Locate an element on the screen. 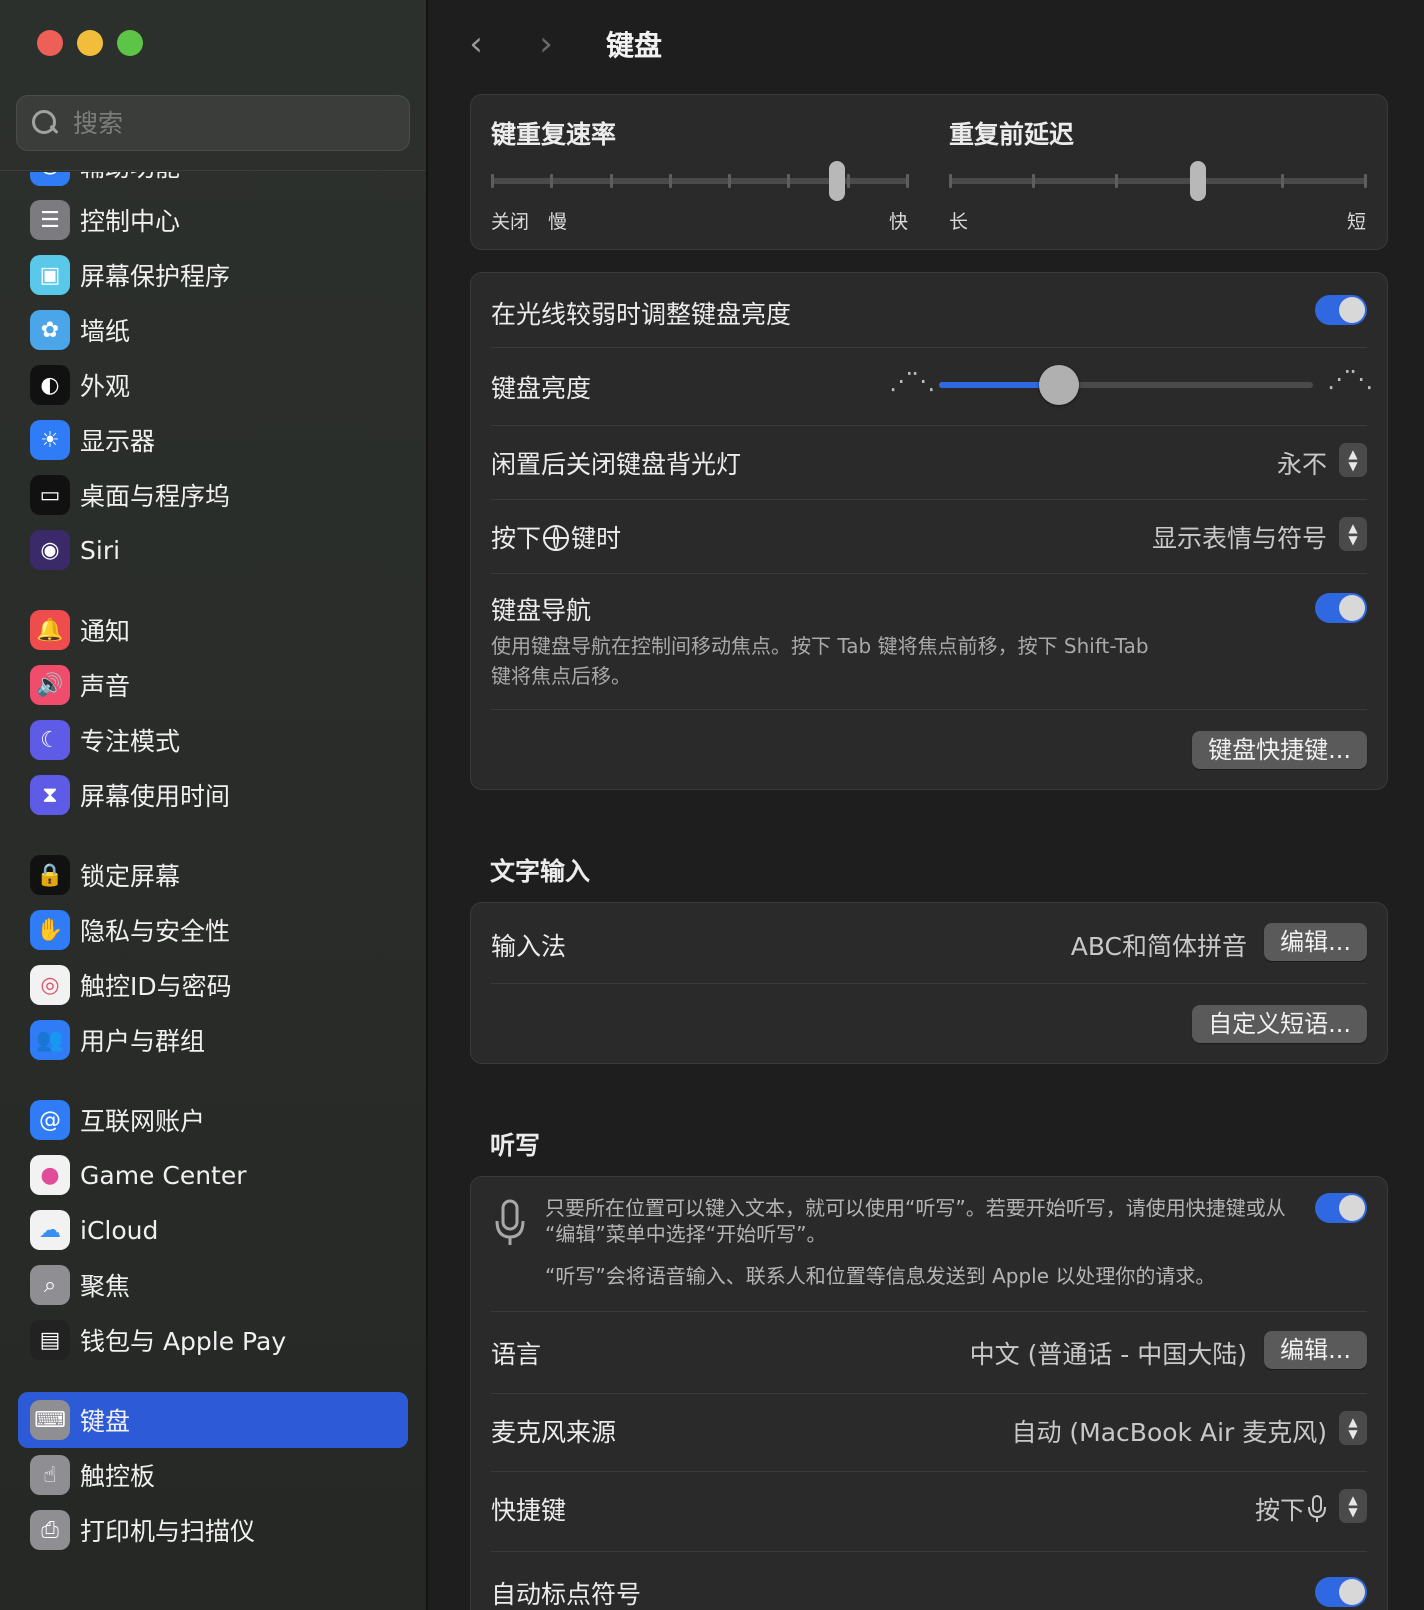  sidebar-item-spotlight: ⌕ 聚焦 is located at coordinates (213, 1285).